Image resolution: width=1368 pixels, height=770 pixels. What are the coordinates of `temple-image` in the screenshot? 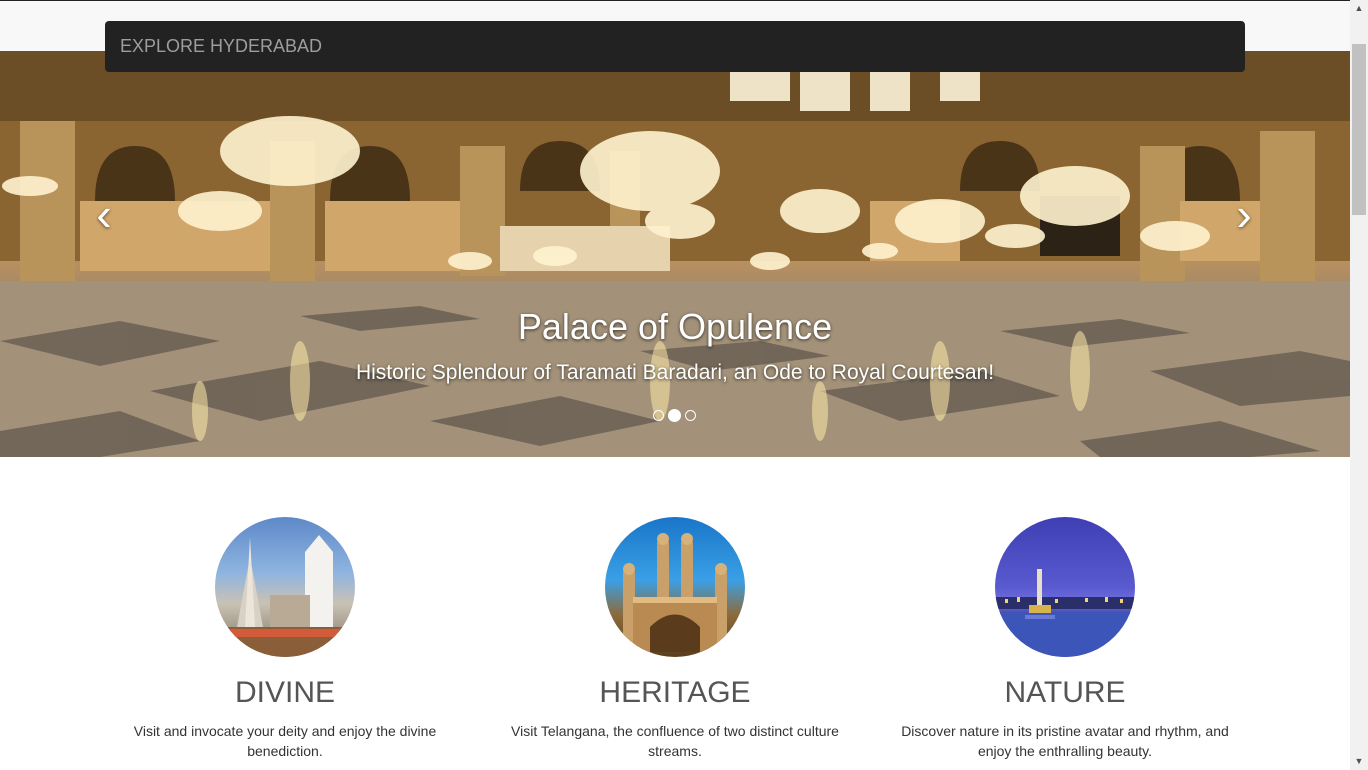 It's located at (285, 587).